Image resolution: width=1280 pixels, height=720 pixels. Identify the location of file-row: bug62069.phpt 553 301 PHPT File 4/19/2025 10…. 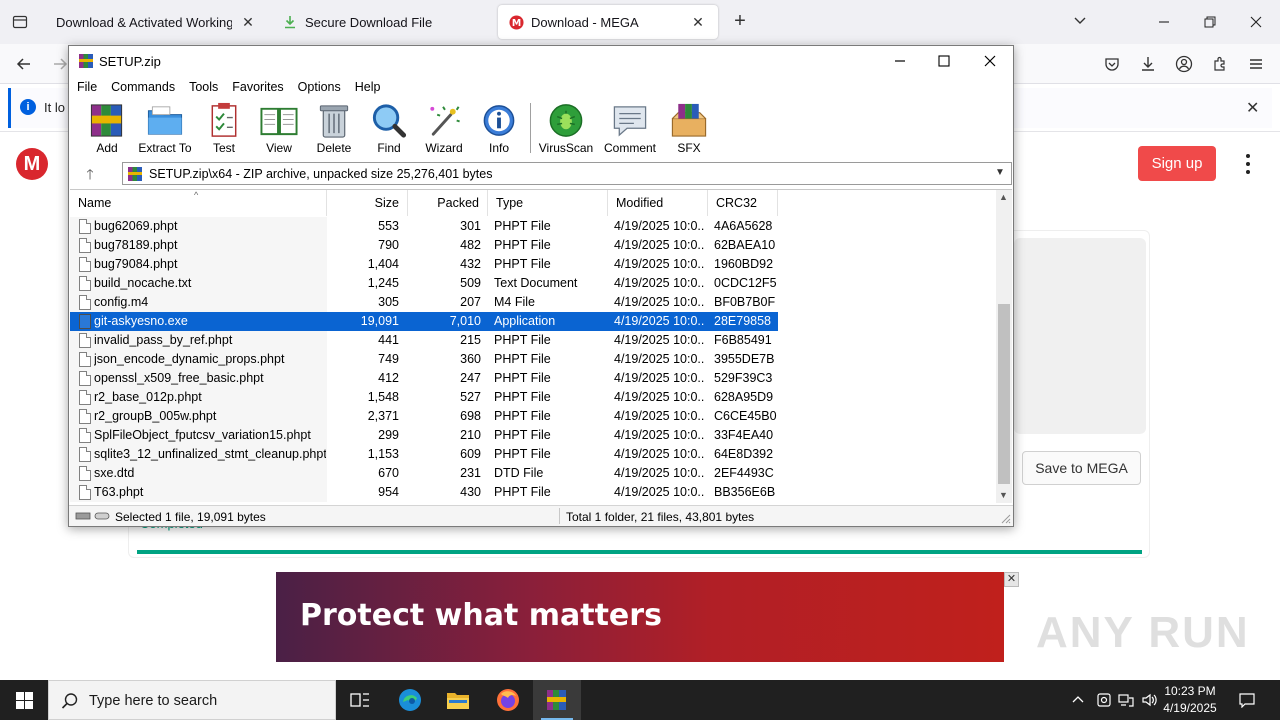
(424, 226).